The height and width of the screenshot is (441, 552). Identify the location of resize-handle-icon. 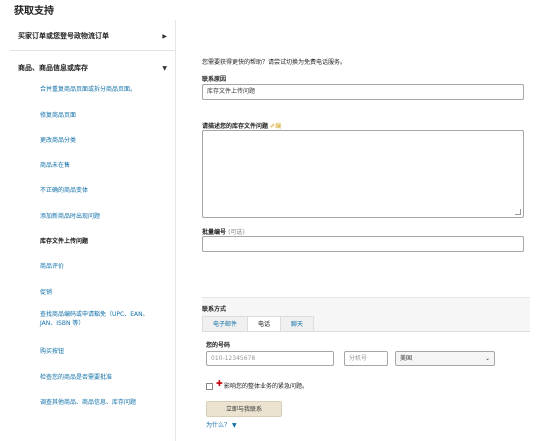
(518, 212).